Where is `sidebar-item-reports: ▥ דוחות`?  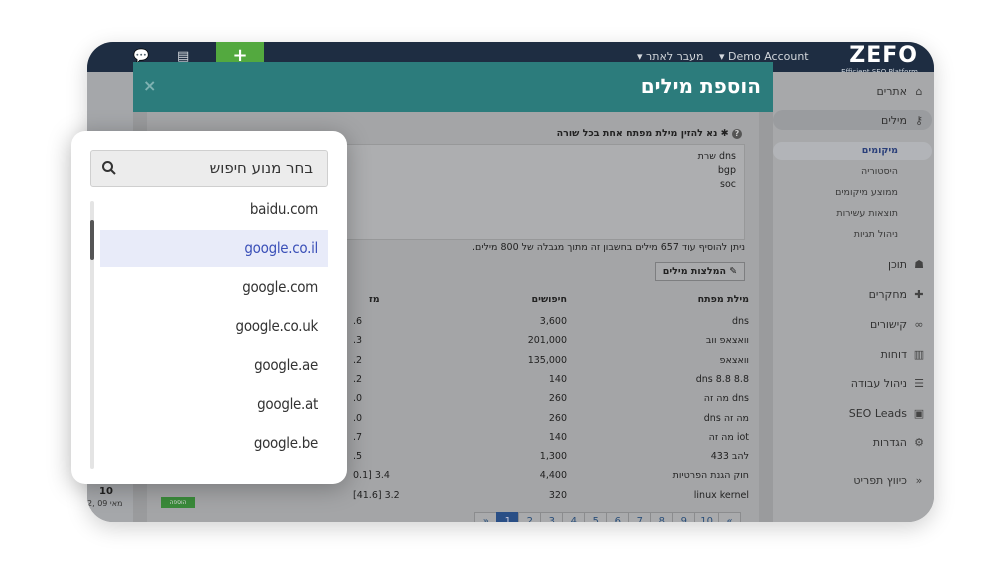
sidebar-item-reports: ▥ דוחות is located at coordinates (903, 354).